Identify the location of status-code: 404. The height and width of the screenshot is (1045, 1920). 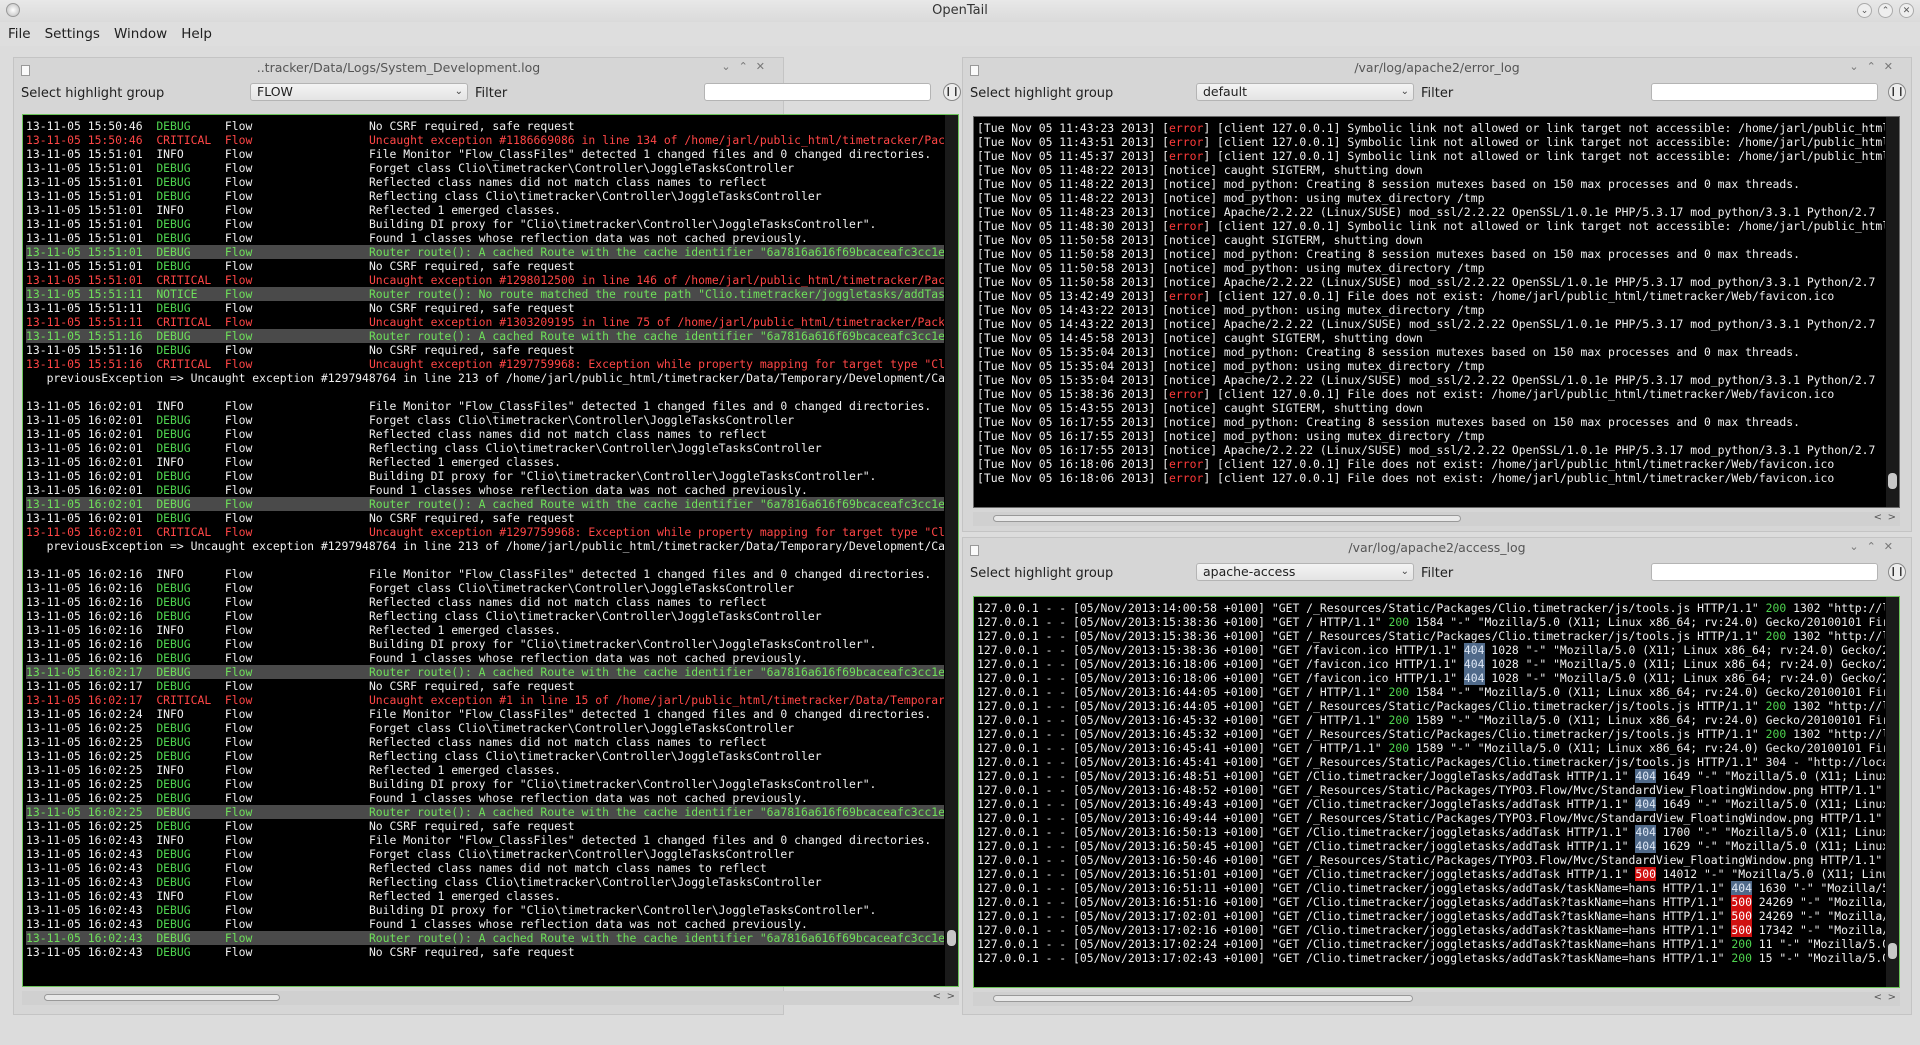
(1645, 846).